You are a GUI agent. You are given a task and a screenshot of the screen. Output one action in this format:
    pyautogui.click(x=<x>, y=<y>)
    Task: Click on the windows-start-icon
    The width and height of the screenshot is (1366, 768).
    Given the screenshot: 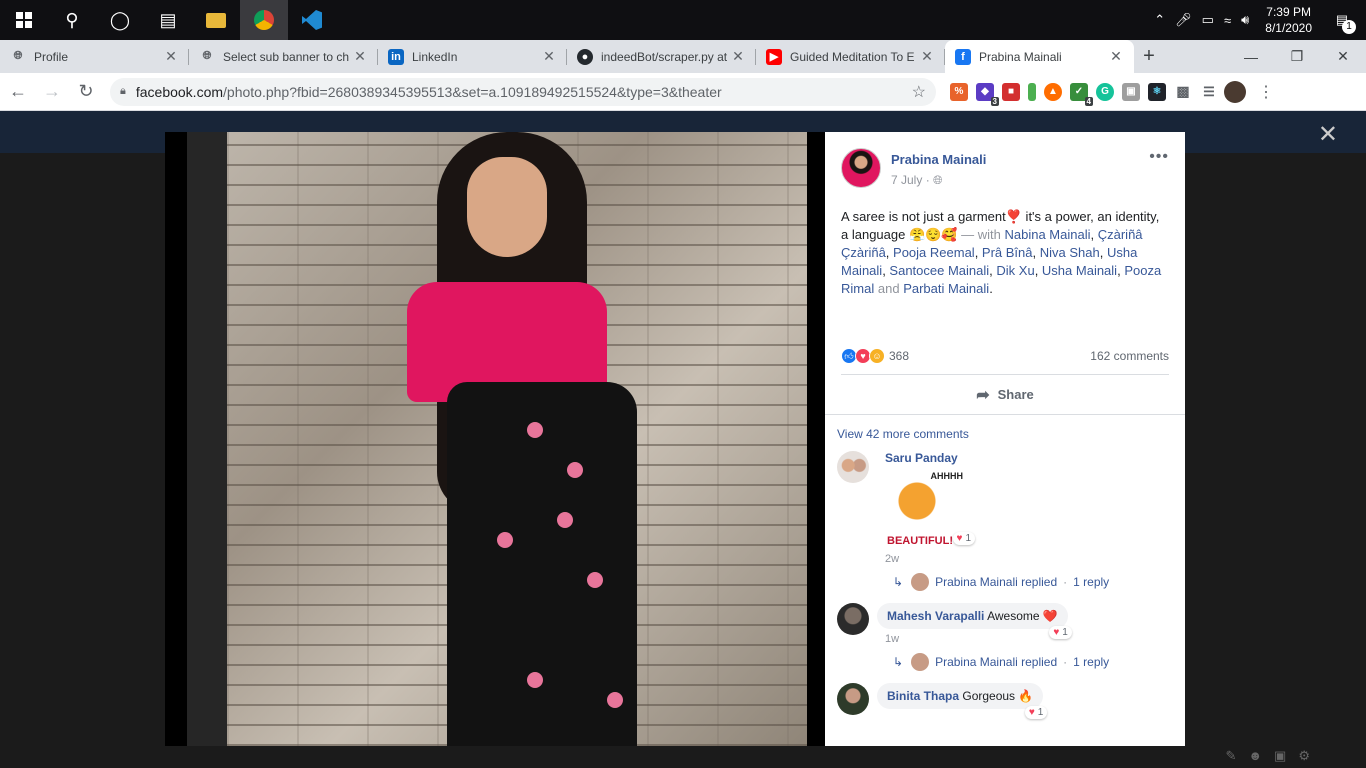 What is the action you would take?
    pyautogui.click(x=24, y=20)
    